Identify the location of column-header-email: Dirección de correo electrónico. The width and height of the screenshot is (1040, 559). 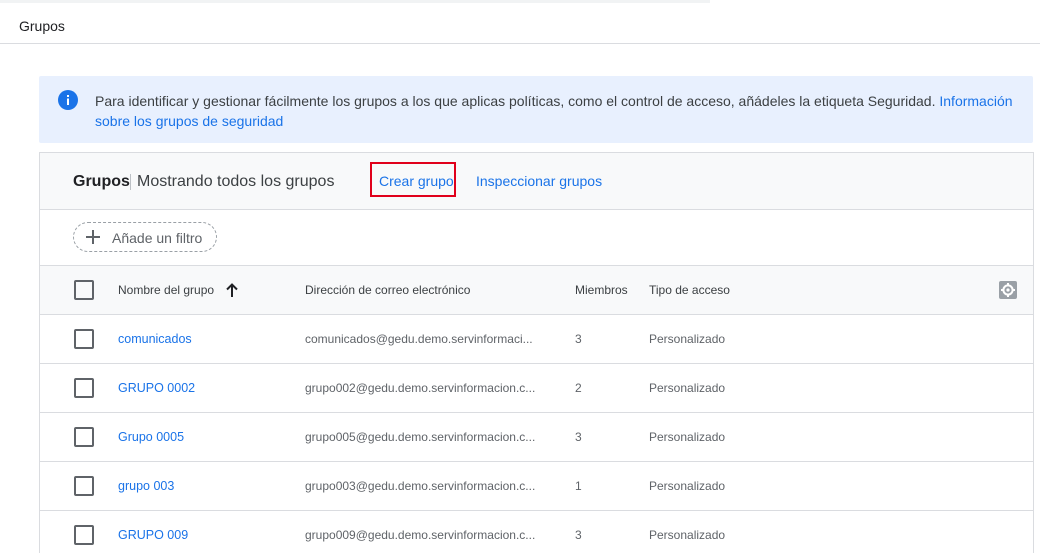
(431, 290).